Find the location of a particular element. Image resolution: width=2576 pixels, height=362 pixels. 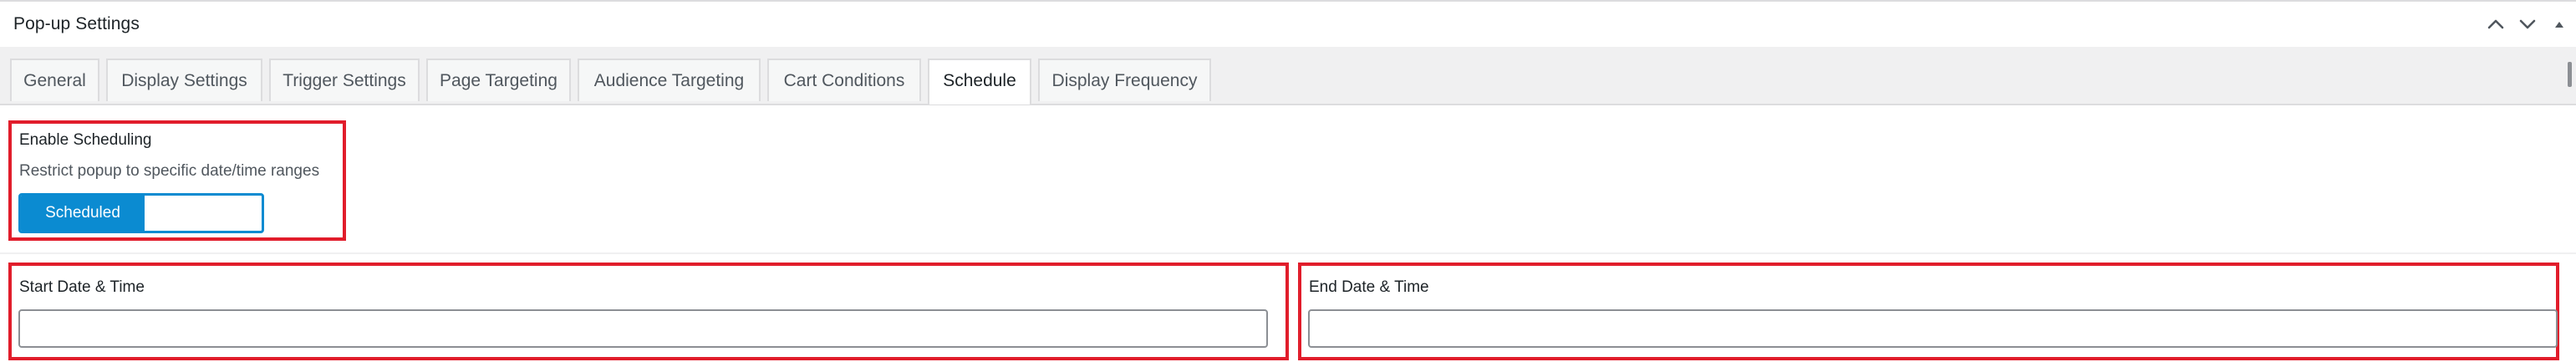

scheduling-toggle: Scheduled is located at coordinates (141, 213).